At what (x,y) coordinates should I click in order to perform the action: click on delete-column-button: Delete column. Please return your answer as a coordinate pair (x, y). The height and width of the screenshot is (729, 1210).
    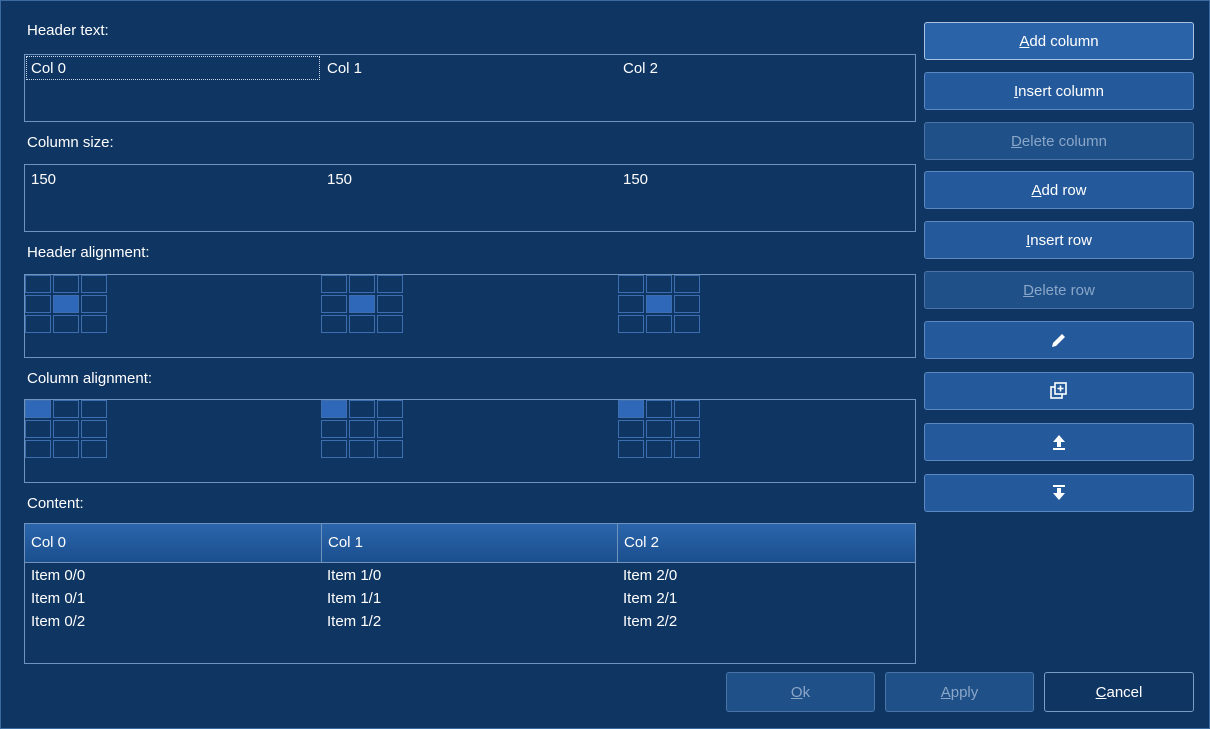
    Looking at the image, I should click on (1059, 141).